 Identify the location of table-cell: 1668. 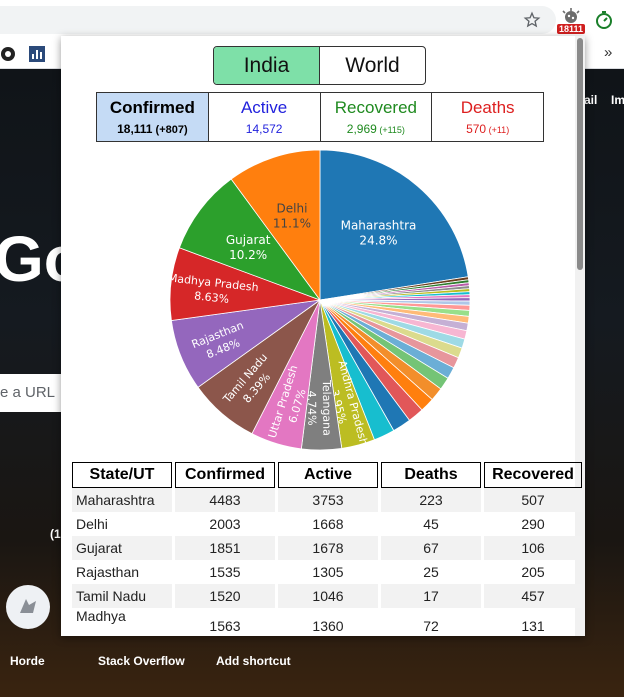
(328, 524).